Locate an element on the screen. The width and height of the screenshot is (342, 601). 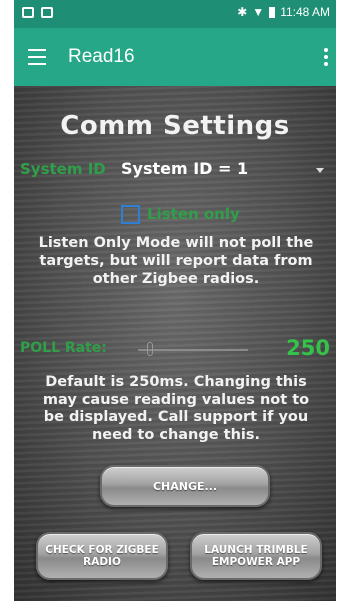
page-title: Comm Settings is located at coordinates (175, 126).